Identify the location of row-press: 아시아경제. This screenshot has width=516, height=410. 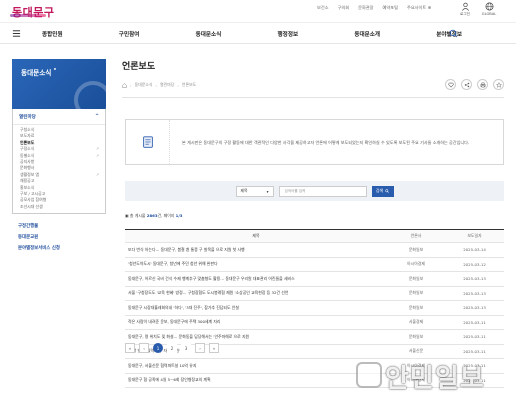
(416, 264).